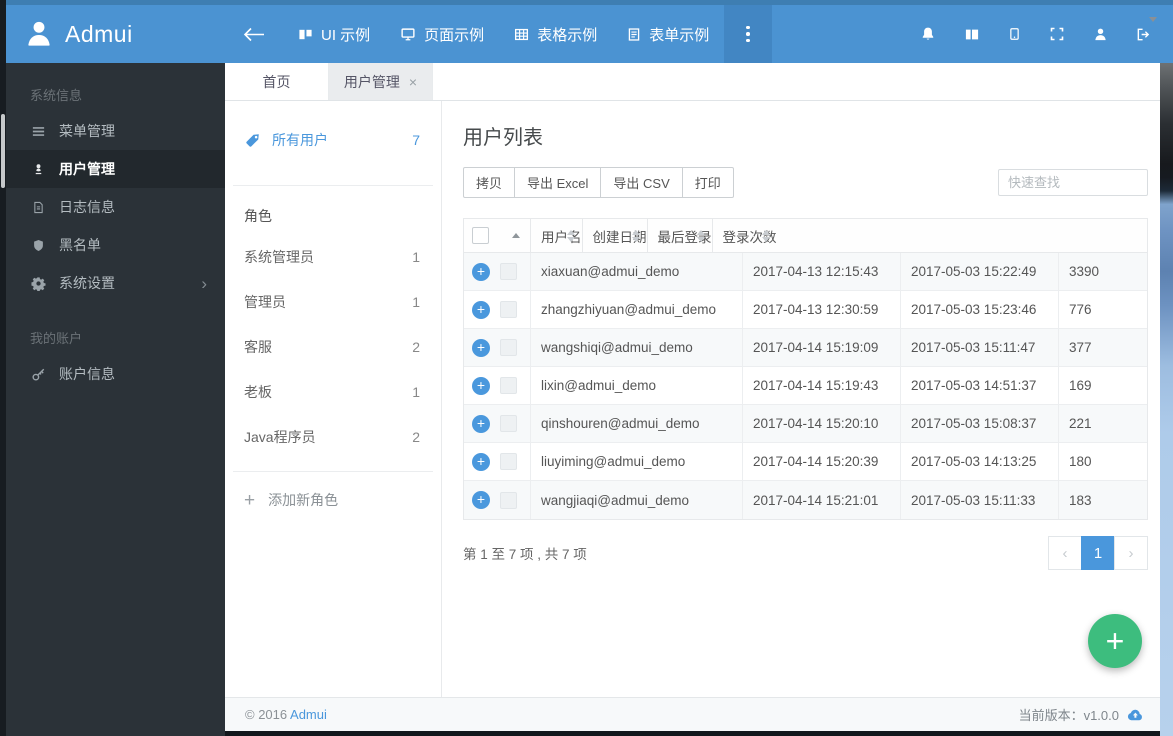 The height and width of the screenshot is (736, 1173). What do you see at coordinates (332, 436) in the screenshot?
I see `role-item: Java程序员 2` at bounding box center [332, 436].